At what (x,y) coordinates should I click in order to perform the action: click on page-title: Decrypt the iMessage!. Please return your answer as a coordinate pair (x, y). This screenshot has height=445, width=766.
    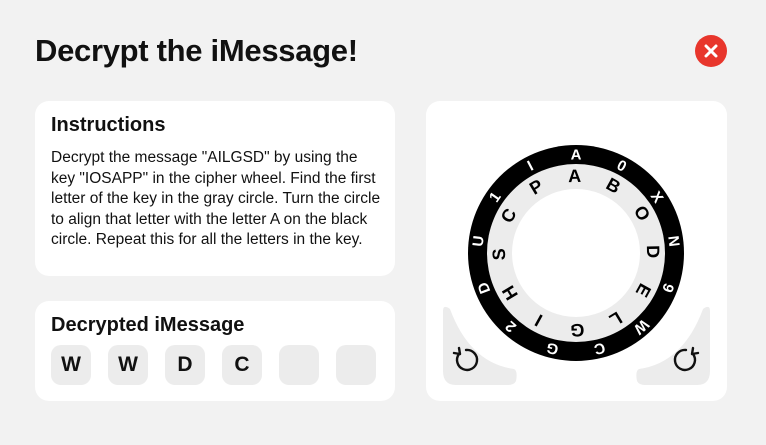
    Looking at the image, I should click on (196, 50).